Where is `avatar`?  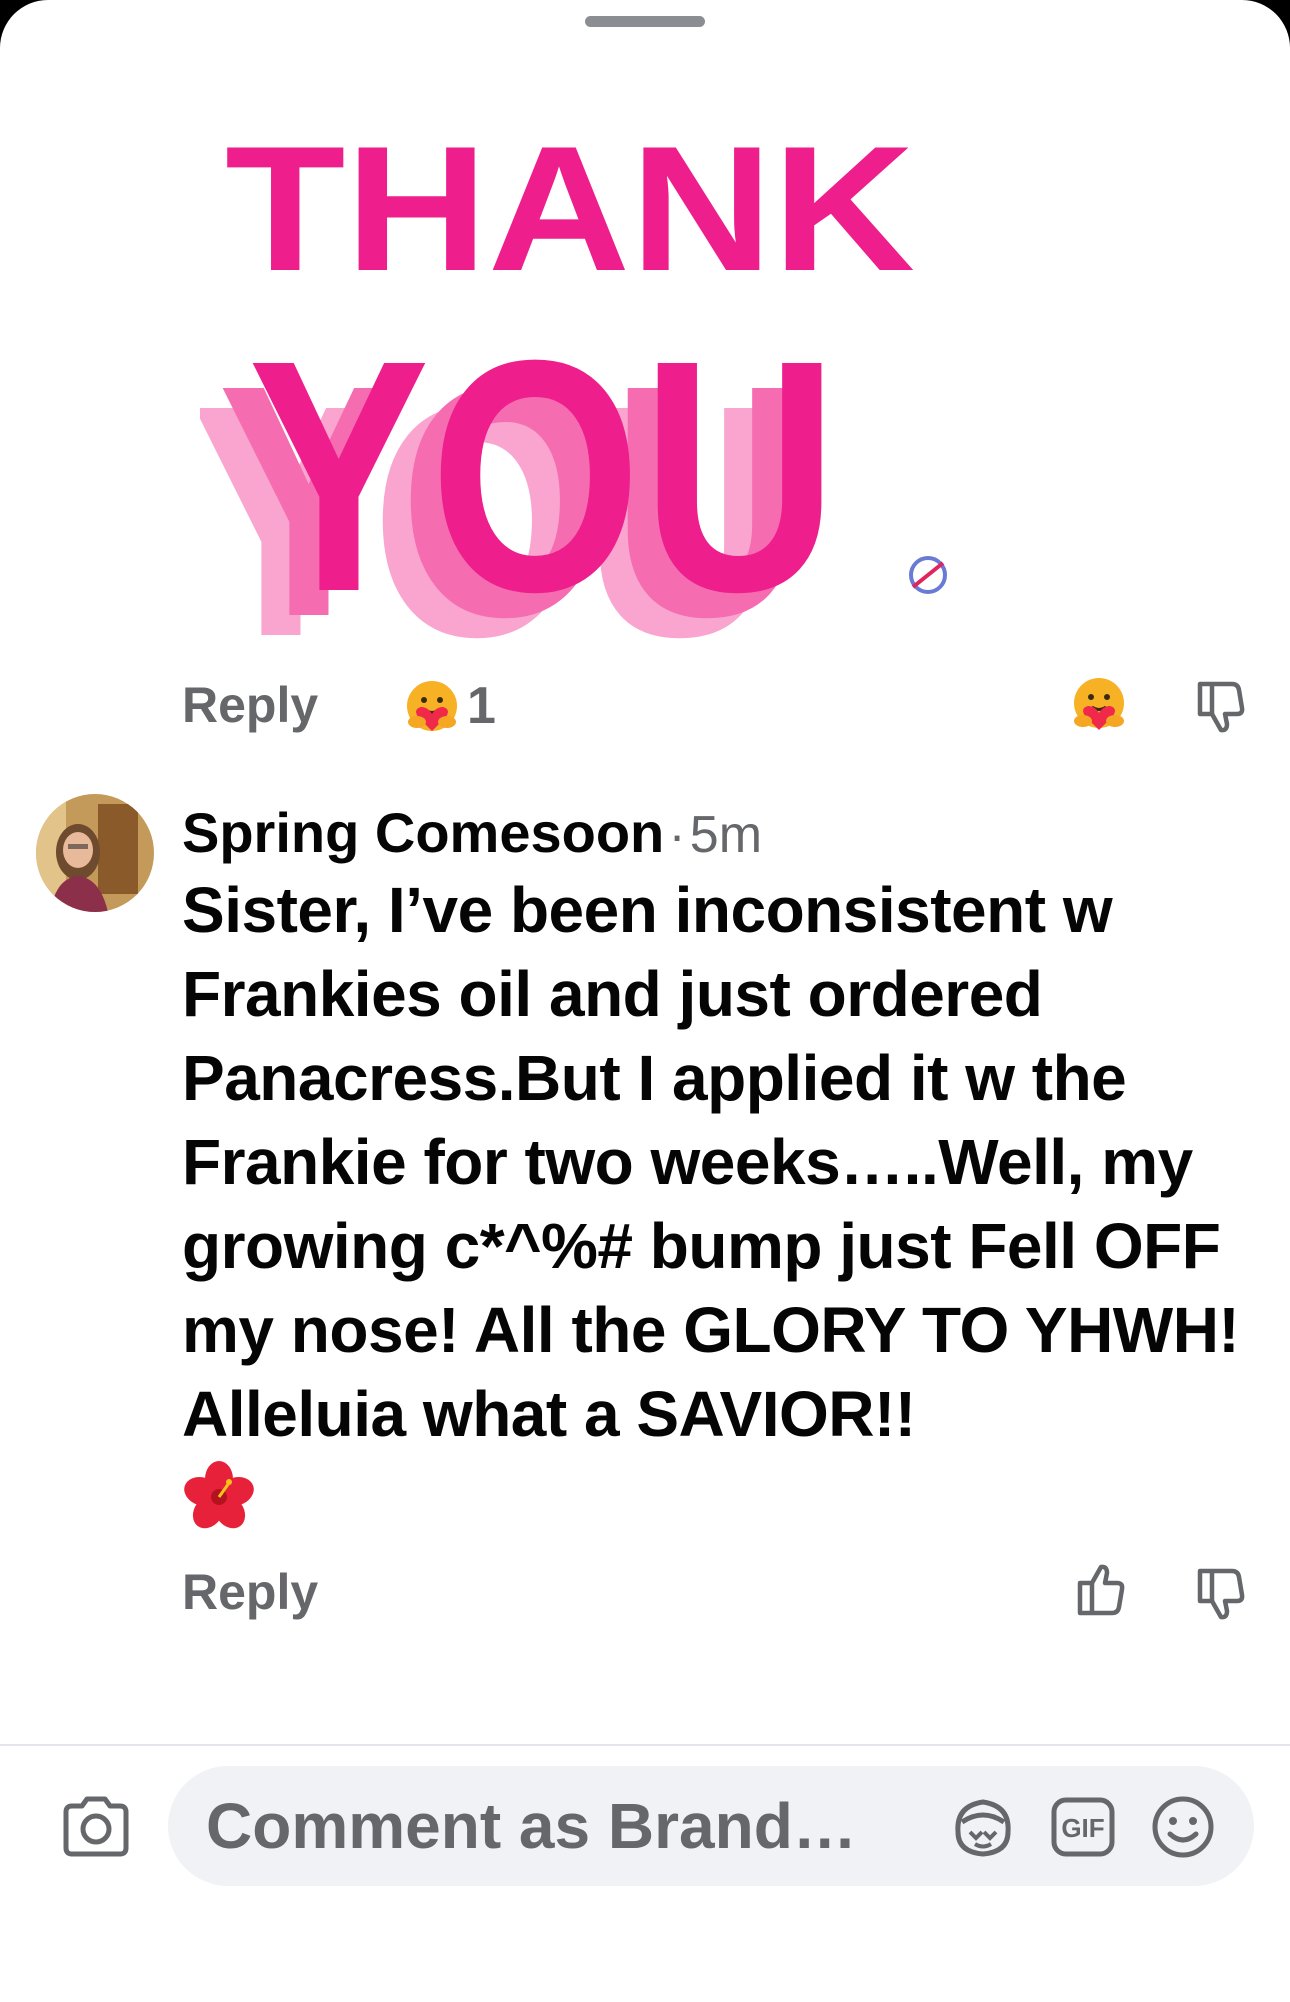 avatar is located at coordinates (95, 853).